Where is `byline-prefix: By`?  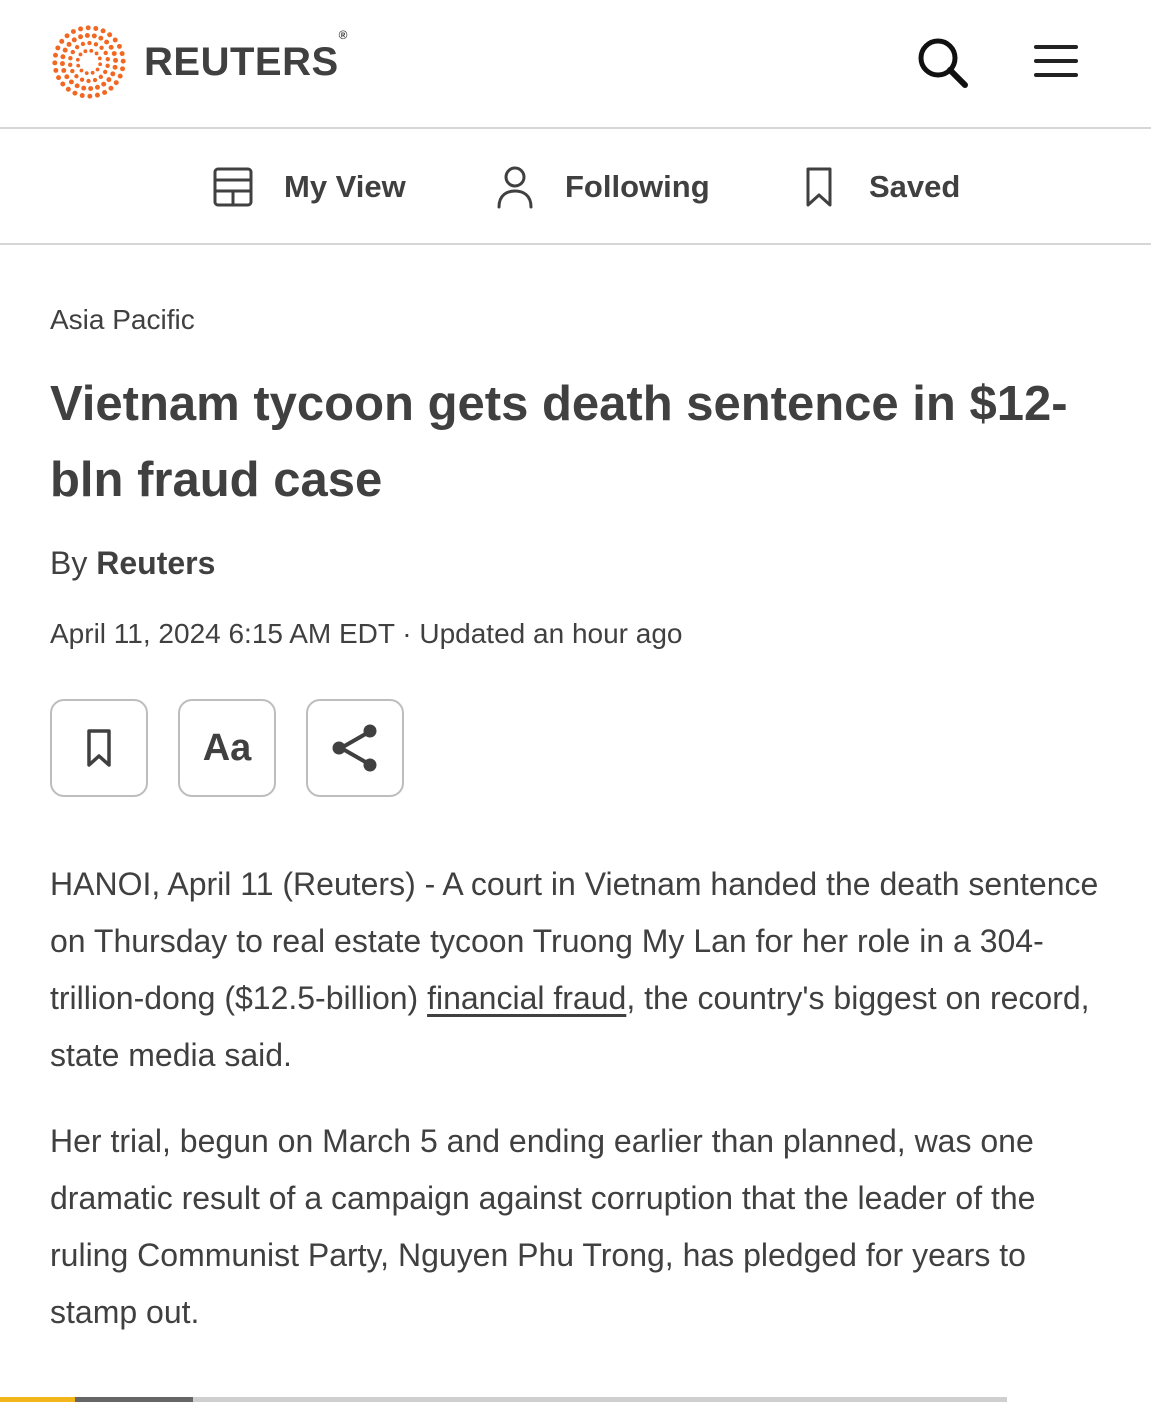 byline-prefix: By is located at coordinates (69, 563).